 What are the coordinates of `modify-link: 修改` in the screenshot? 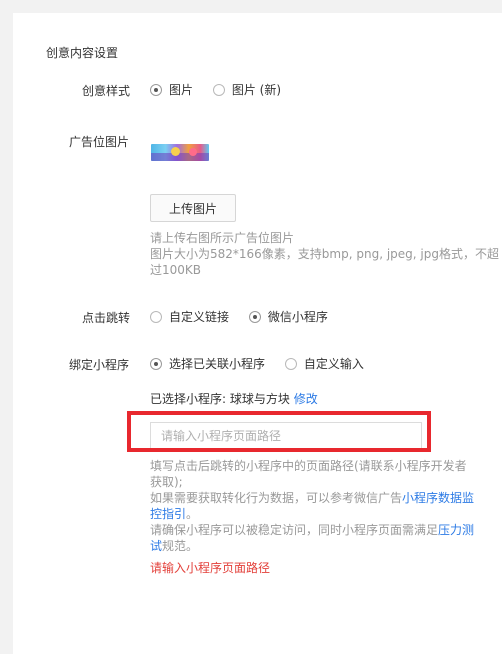 It's located at (306, 399).